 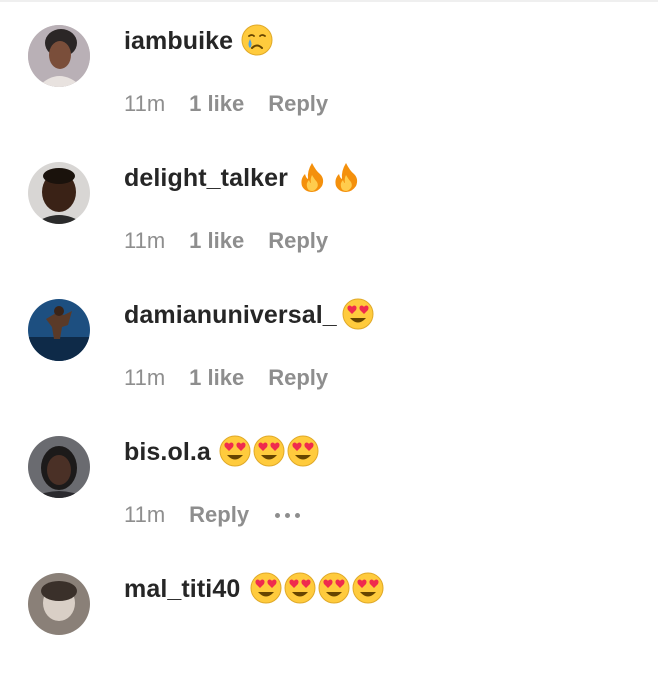 I want to click on comment-username: iambuike, so click(x=178, y=41).